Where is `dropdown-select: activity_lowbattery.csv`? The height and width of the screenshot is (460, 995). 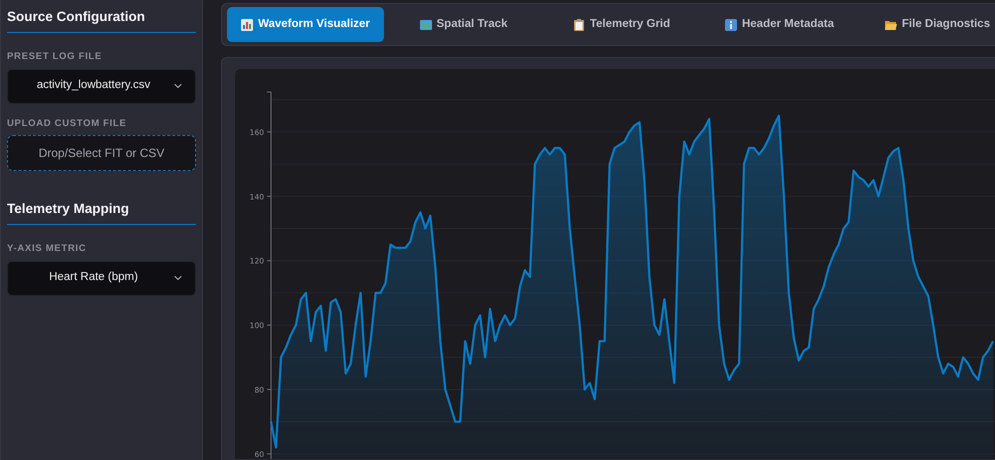 dropdown-select: activity_lowbattery.csv is located at coordinates (101, 86).